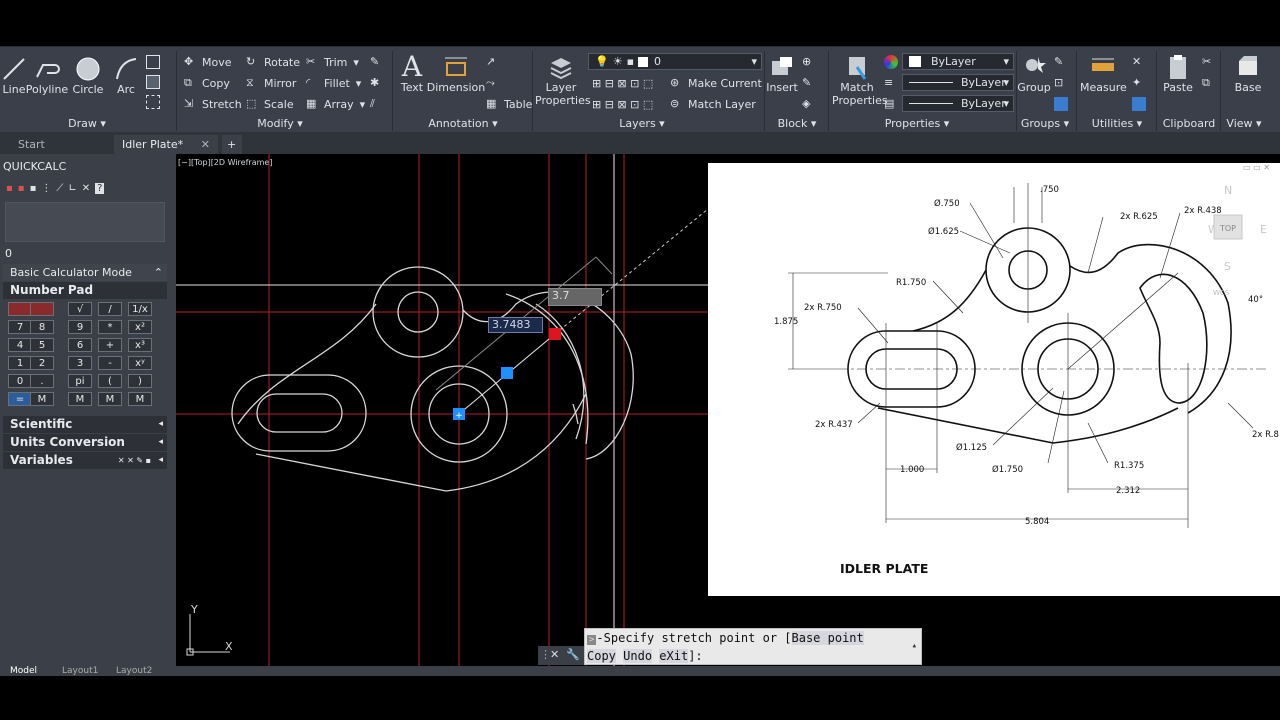 Image resolution: width=1280 pixels, height=720 pixels. Describe the element at coordinates (1117, 125) in the screenshot. I see `utilities-group-label: Utilities ▾` at that location.